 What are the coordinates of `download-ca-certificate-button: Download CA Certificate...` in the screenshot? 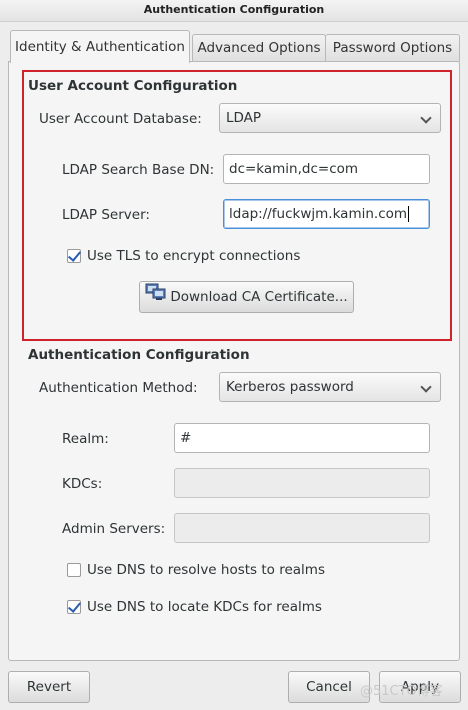 It's located at (246, 297).